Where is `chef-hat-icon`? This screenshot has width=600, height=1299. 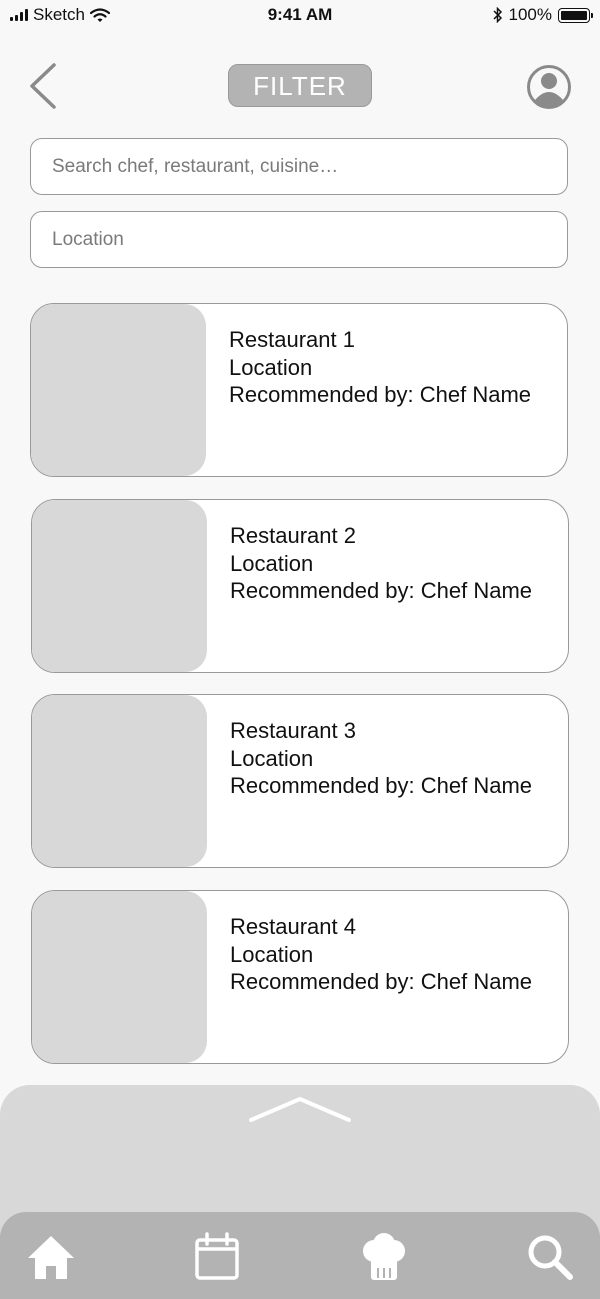 chef-hat-icon is located at coordinates (384, 1256).